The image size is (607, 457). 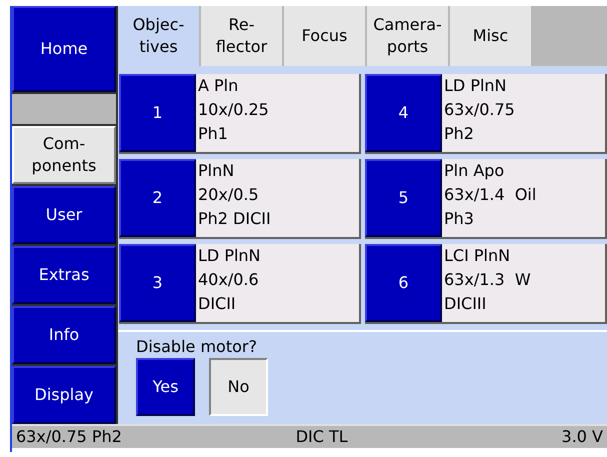 I want to click on question-label: Disable motor?, so click(x=197, y=347).